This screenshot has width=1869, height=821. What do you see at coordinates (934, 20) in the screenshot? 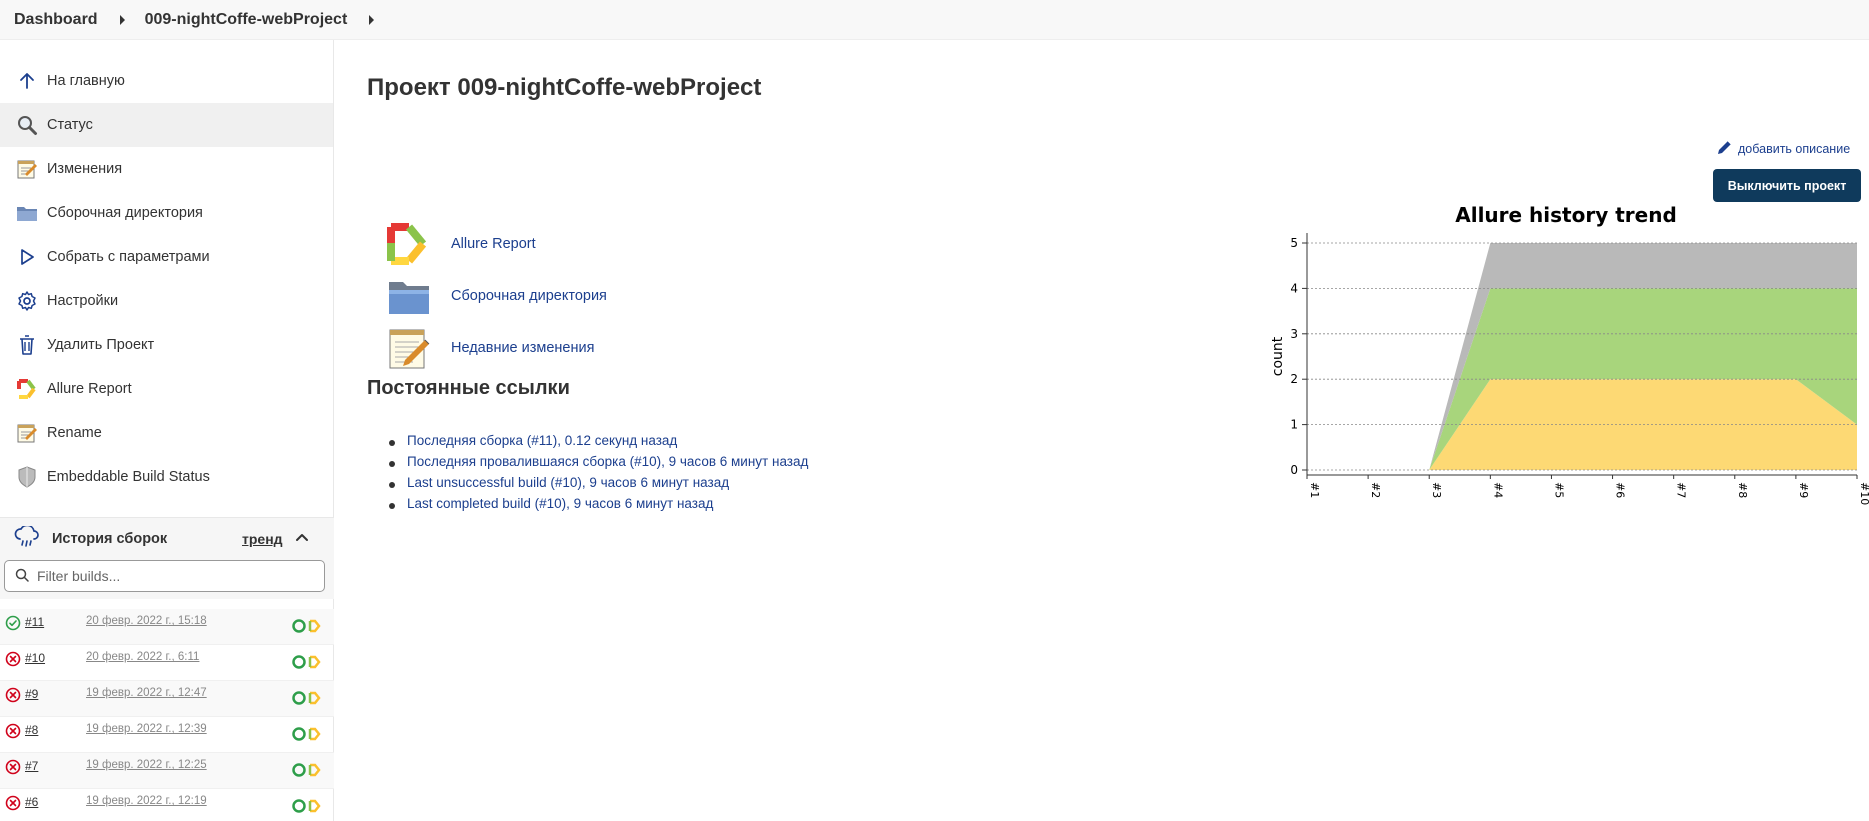
I see `breadcrumb: Dashboard 009-nightCoffe-webProject` at bounding box center [934, 20].